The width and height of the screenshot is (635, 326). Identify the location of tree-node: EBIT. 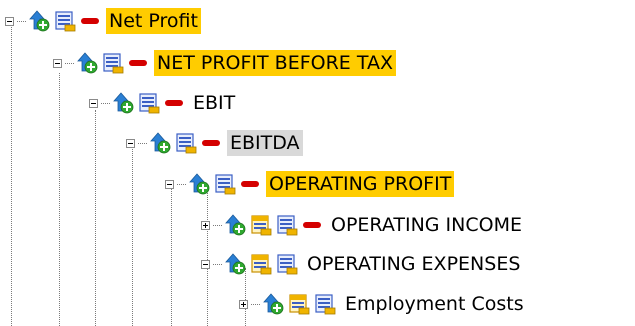
(163, 103).